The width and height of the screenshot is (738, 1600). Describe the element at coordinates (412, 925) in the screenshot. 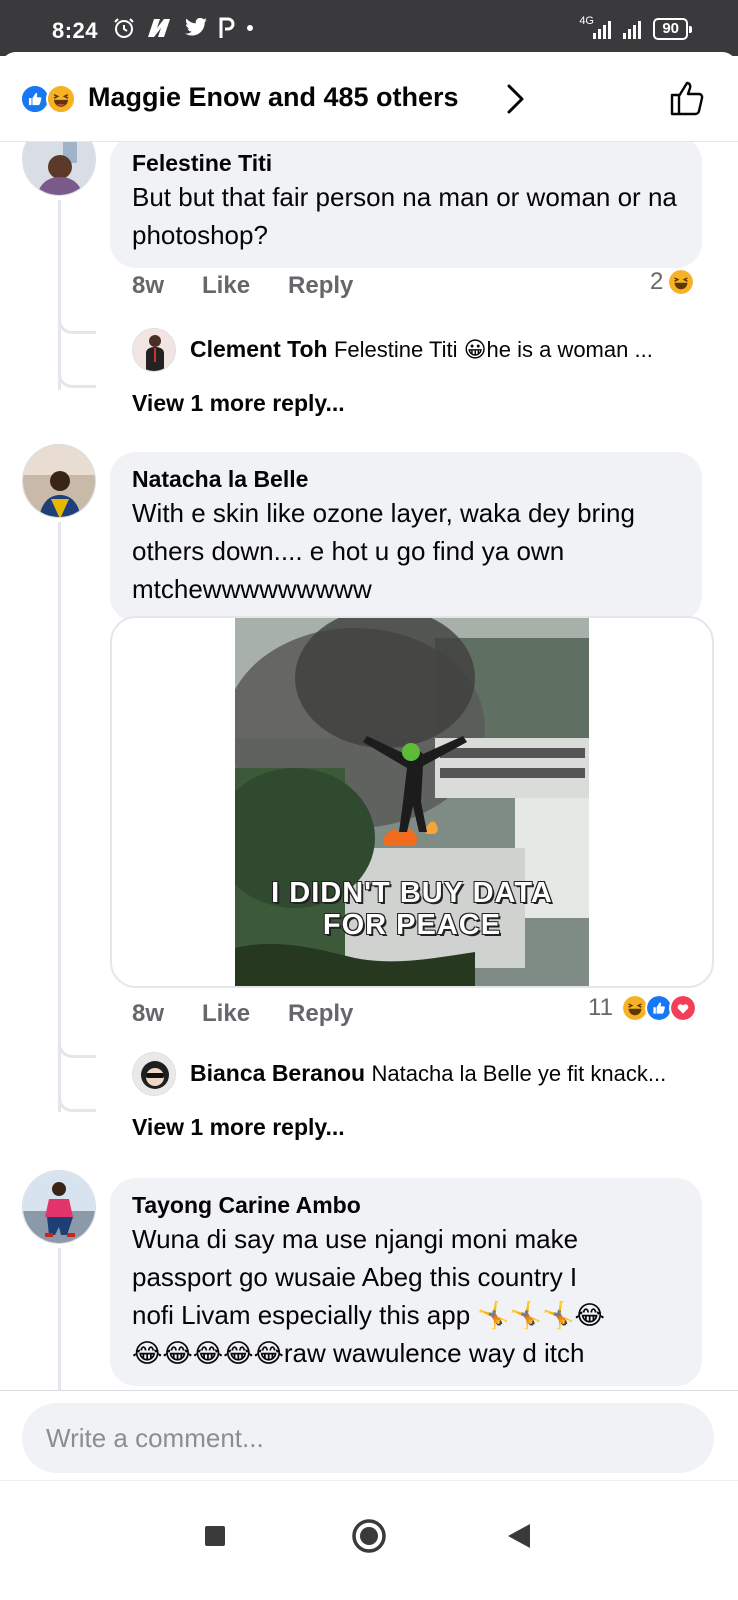

I see `meme-caption-line2: FOR PEACE` at that location.